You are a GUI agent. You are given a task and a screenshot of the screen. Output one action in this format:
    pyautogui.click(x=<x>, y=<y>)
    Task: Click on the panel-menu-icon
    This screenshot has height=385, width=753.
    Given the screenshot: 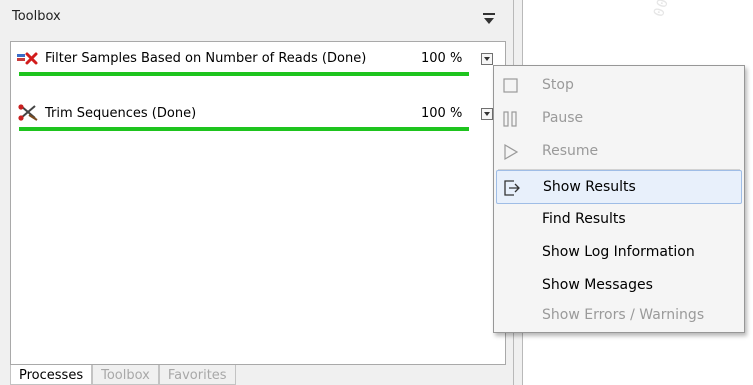 What is the action you would take?
    pyautogui.click(x=489, y=19)
    